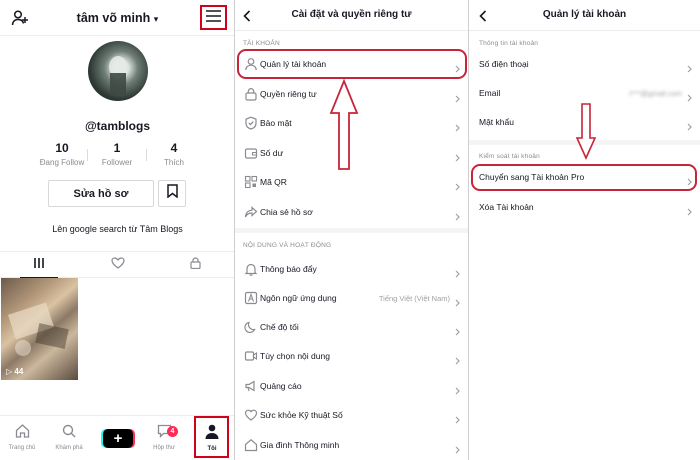 The image size is (700, 460). I want to click on video-thumbnail: ▷ 44, so click(39, 329).